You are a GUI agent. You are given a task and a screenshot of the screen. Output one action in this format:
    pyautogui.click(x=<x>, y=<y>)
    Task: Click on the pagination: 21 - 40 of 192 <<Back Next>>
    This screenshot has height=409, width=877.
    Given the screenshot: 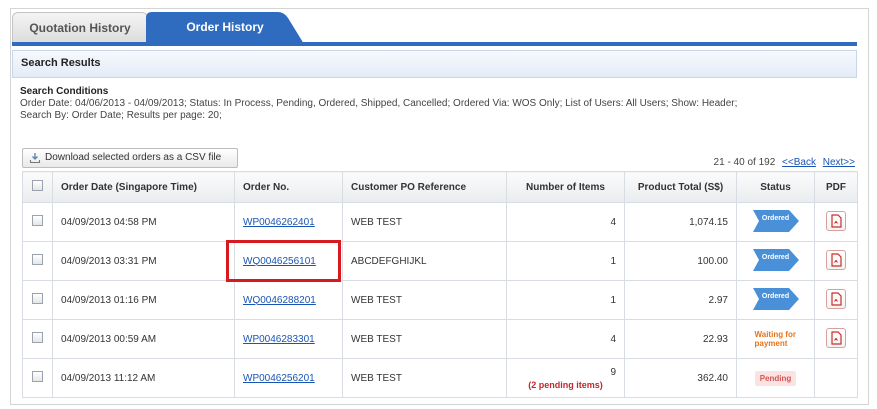 What is the action you would take?
    pyautogui.click(x=784, y=162)
    